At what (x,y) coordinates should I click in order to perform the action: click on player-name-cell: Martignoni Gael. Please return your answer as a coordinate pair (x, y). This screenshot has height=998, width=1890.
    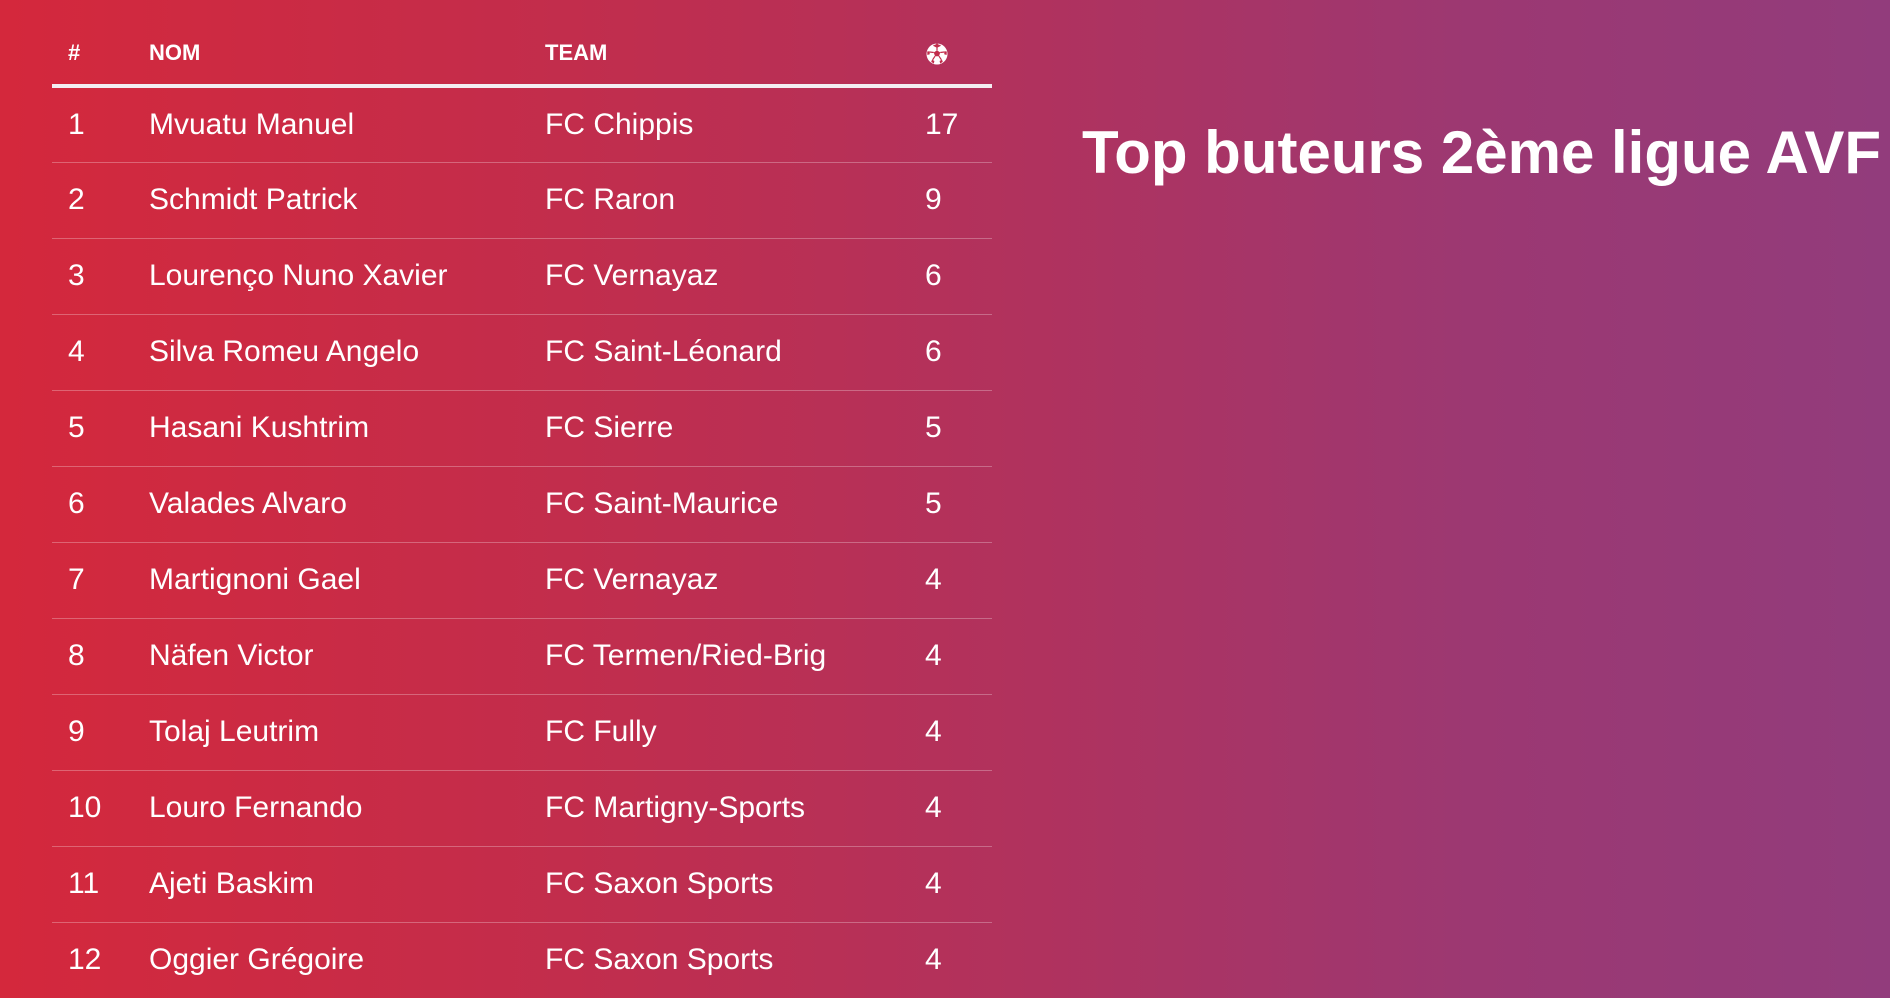
    Looking at the image, I should click on (347, 580).